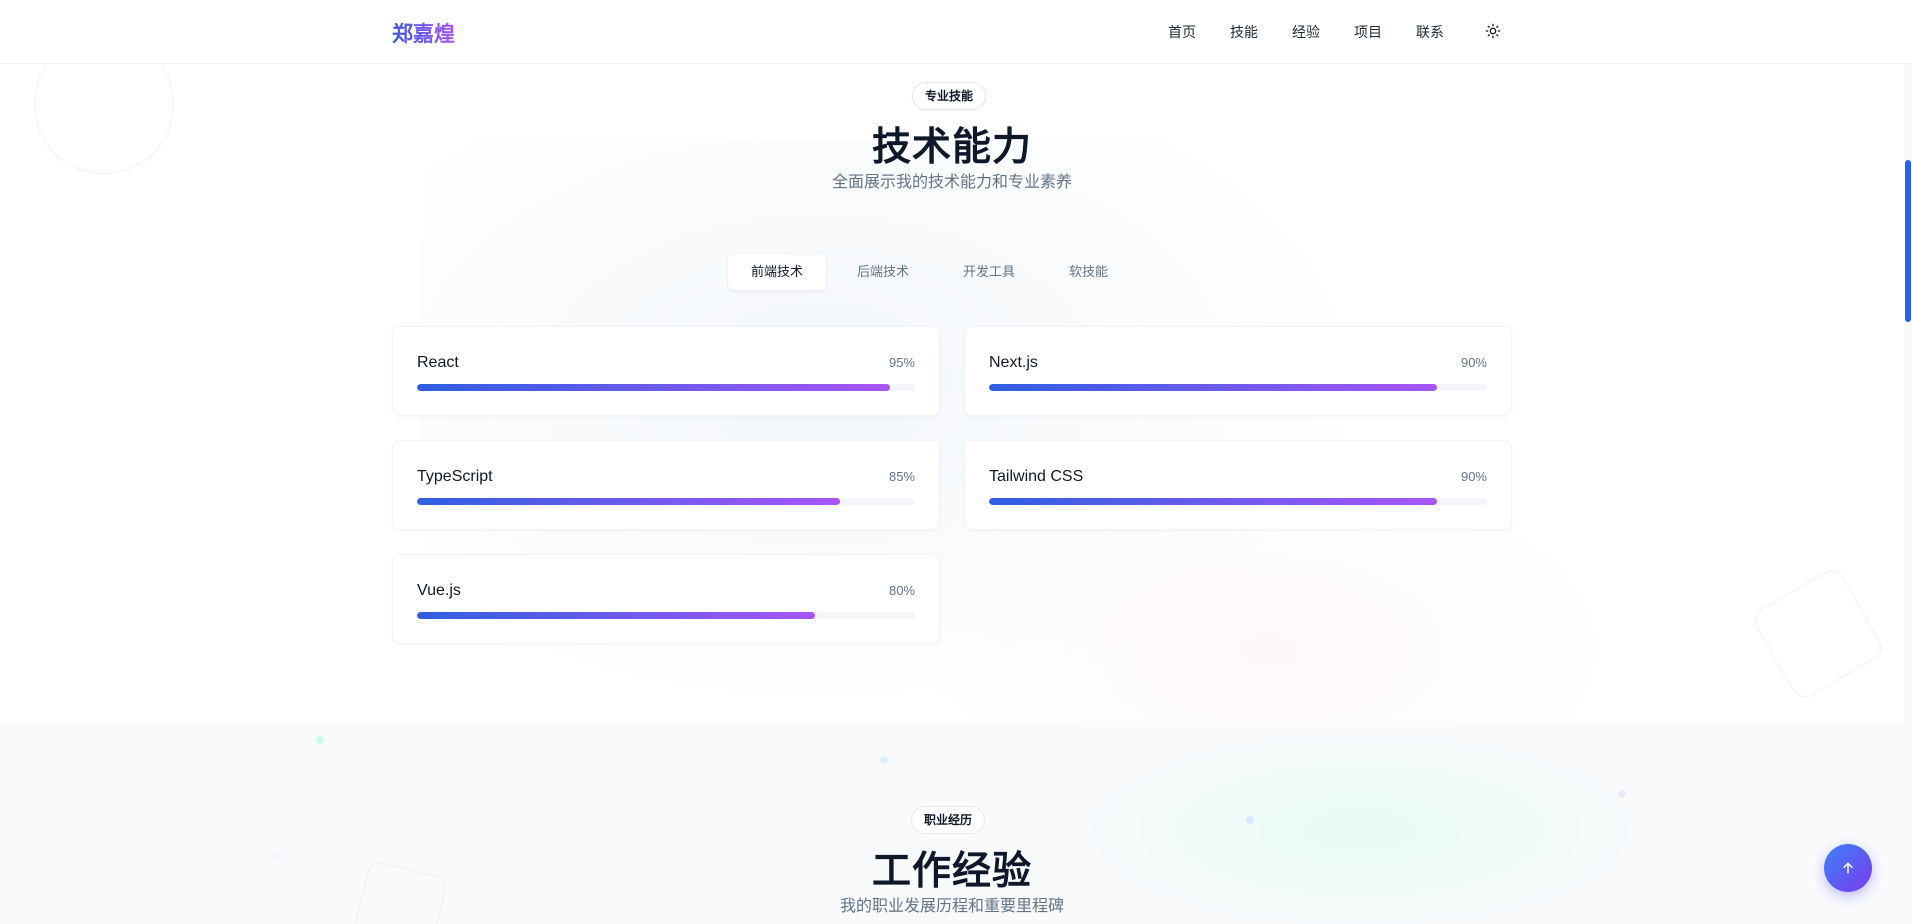 The height and width of the screenshot is (924, 1912). I want to click on nav-link-experience: 经验, so click(1306, 32).